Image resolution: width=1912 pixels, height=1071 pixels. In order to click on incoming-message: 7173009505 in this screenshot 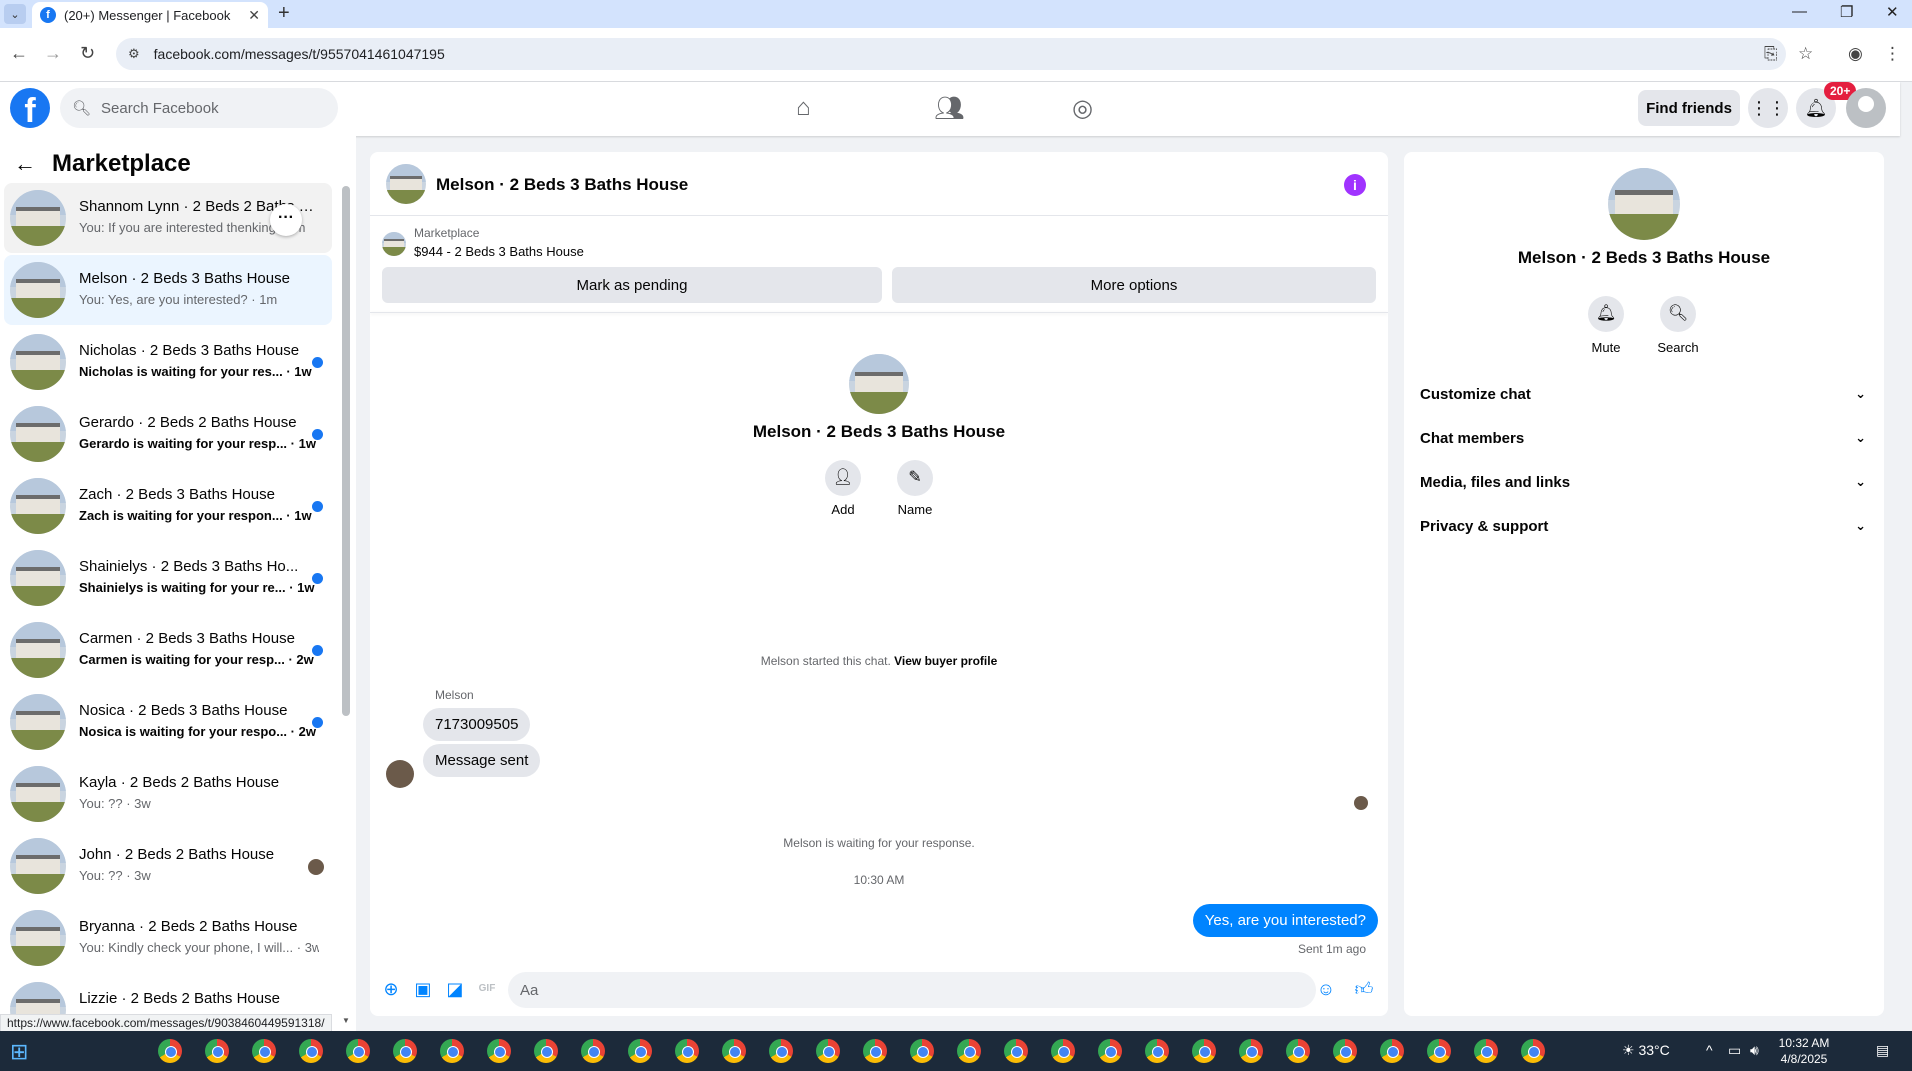, I will do `click(477, 724)`.